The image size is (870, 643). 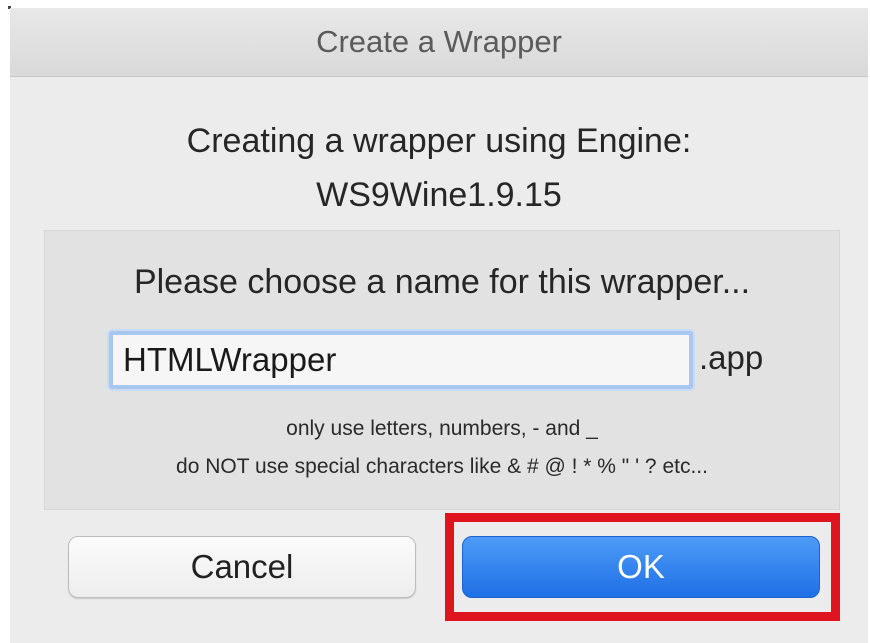 What do you see at coordinates (442, 428) in the screenshot?
I see `hint-allowed-characters: only use letters, numbers, - and _` at bounding box center [442, 428].